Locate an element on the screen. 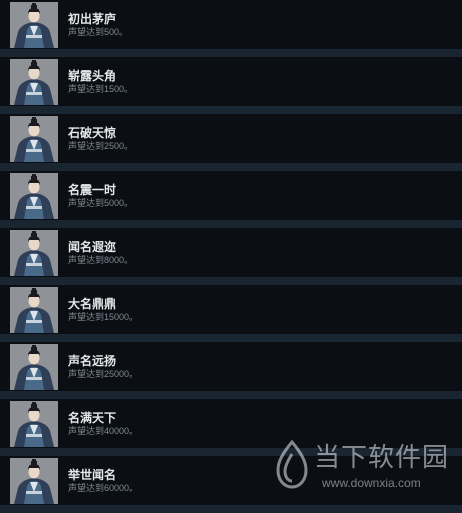 The height and width of the screenshot is (513, 462). achievement-row: 声名远扬 声望达到25000。 is located at coordinates (231, 366).